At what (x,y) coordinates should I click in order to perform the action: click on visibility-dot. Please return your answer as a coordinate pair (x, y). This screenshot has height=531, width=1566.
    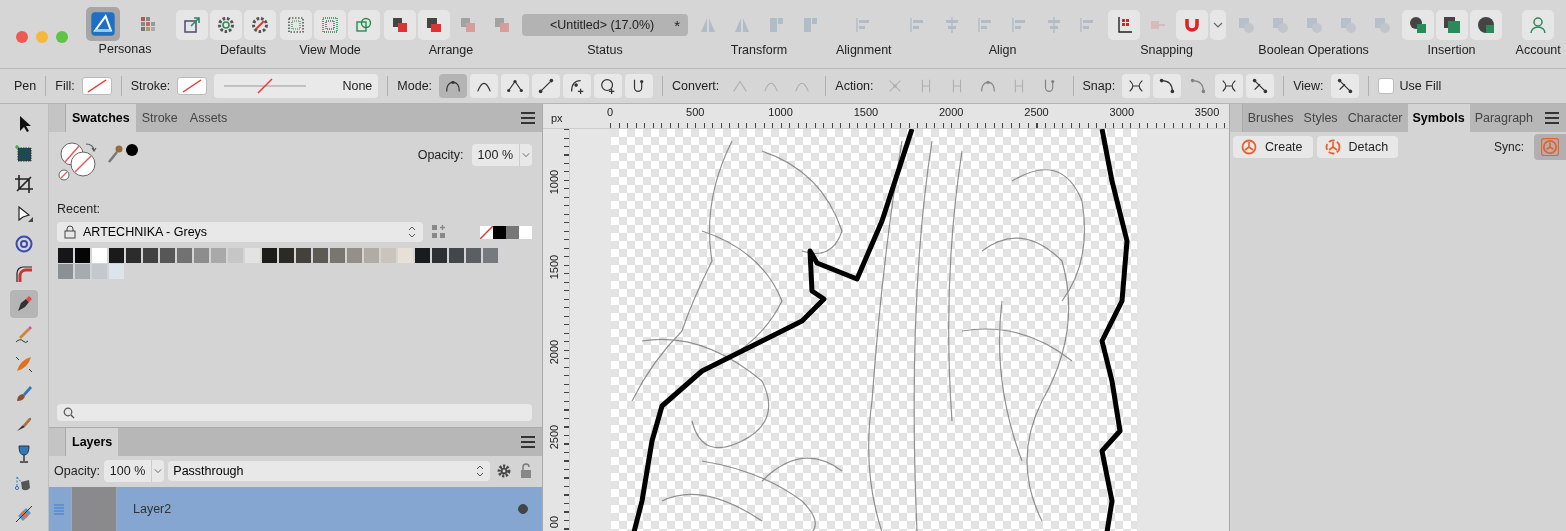
    Looking at the image, I should click on (523, 509).